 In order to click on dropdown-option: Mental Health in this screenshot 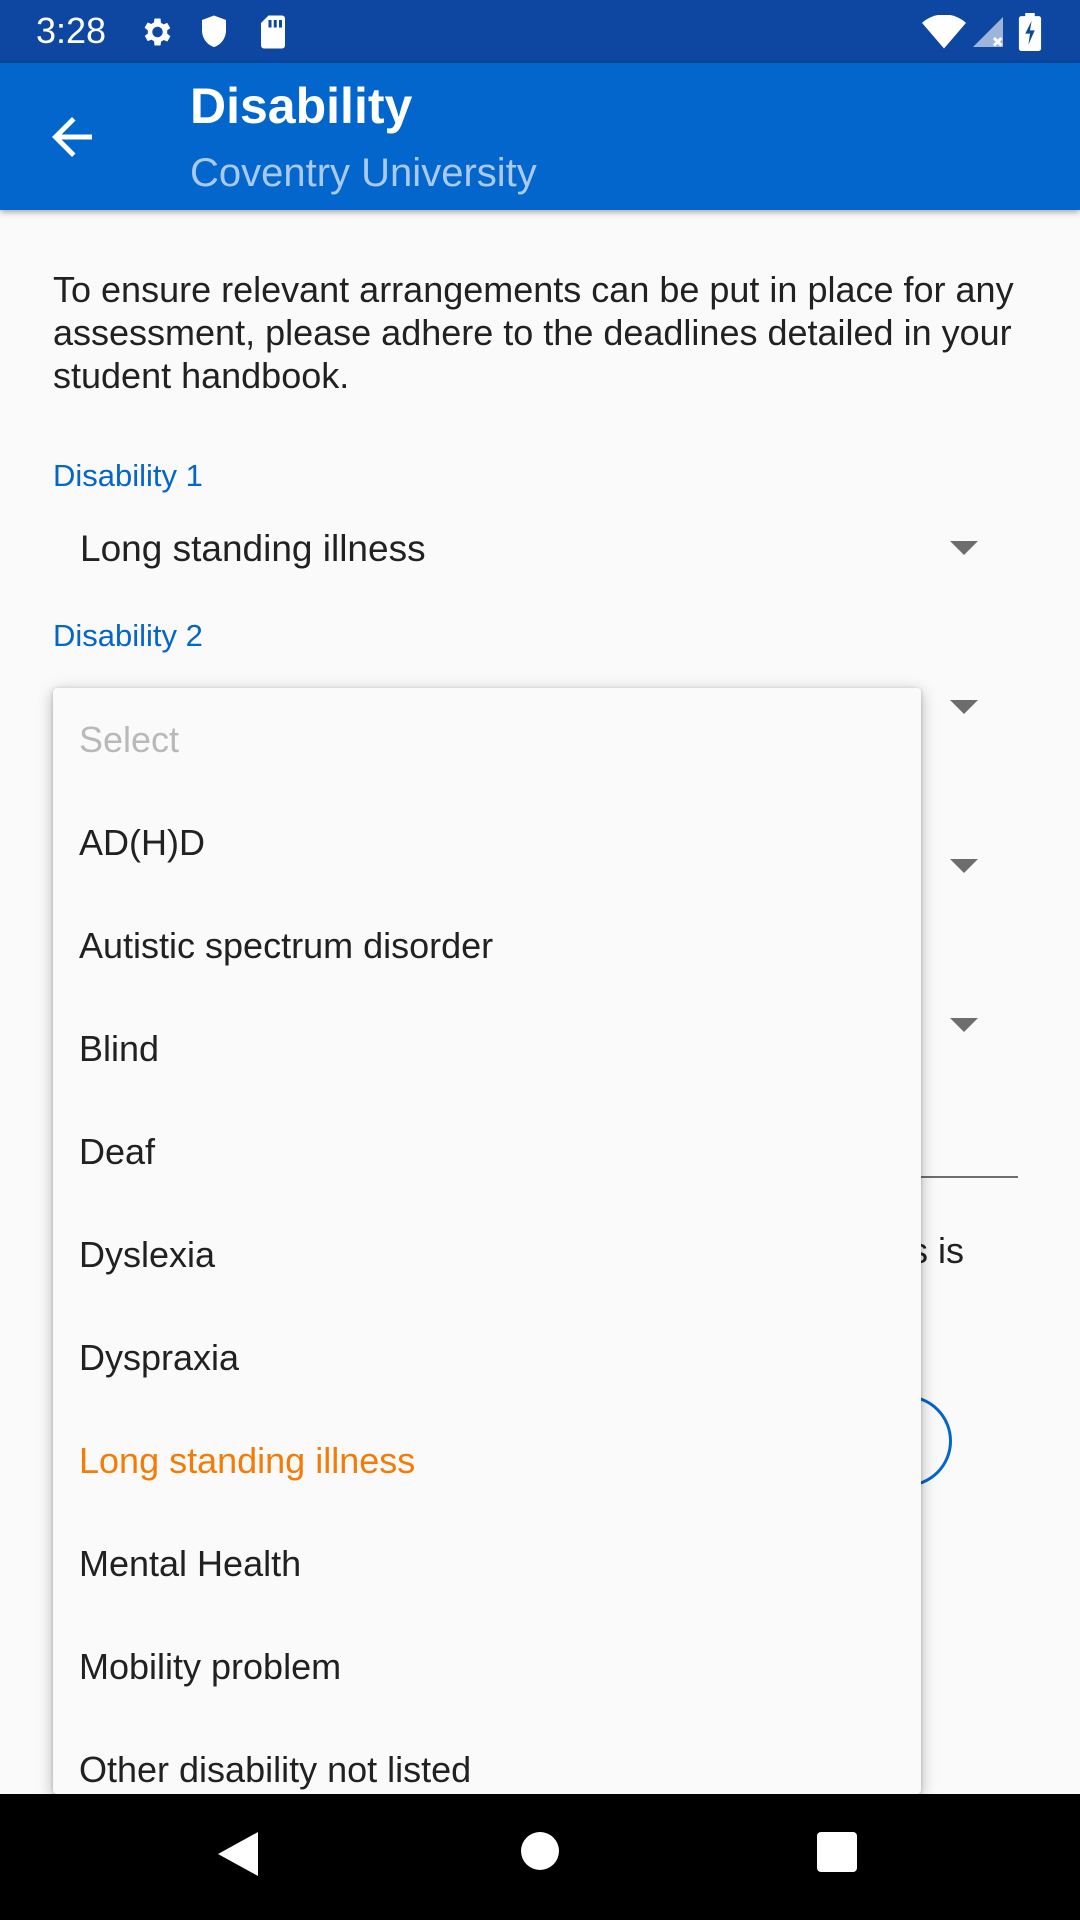, I will do `click(487, 1563)`.